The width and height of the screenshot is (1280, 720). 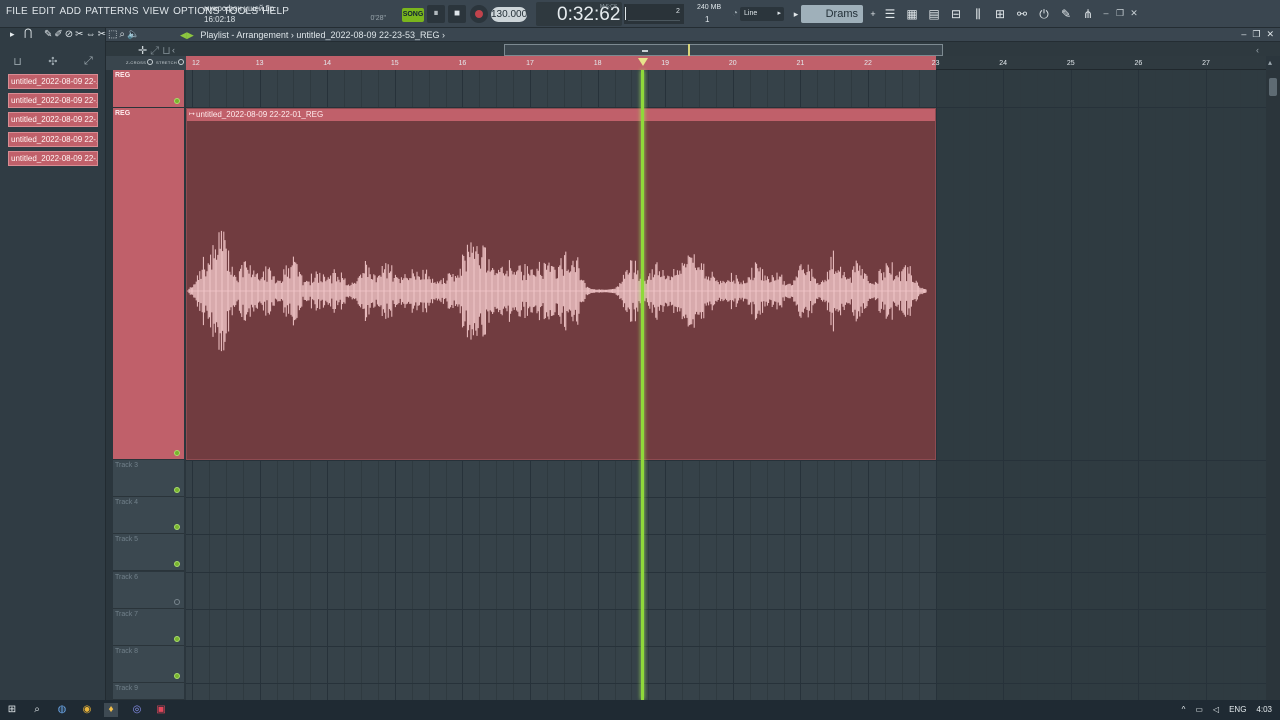 I want to click on playlist-menu-arrow-icon: ▸, so click(x=12, y=34).